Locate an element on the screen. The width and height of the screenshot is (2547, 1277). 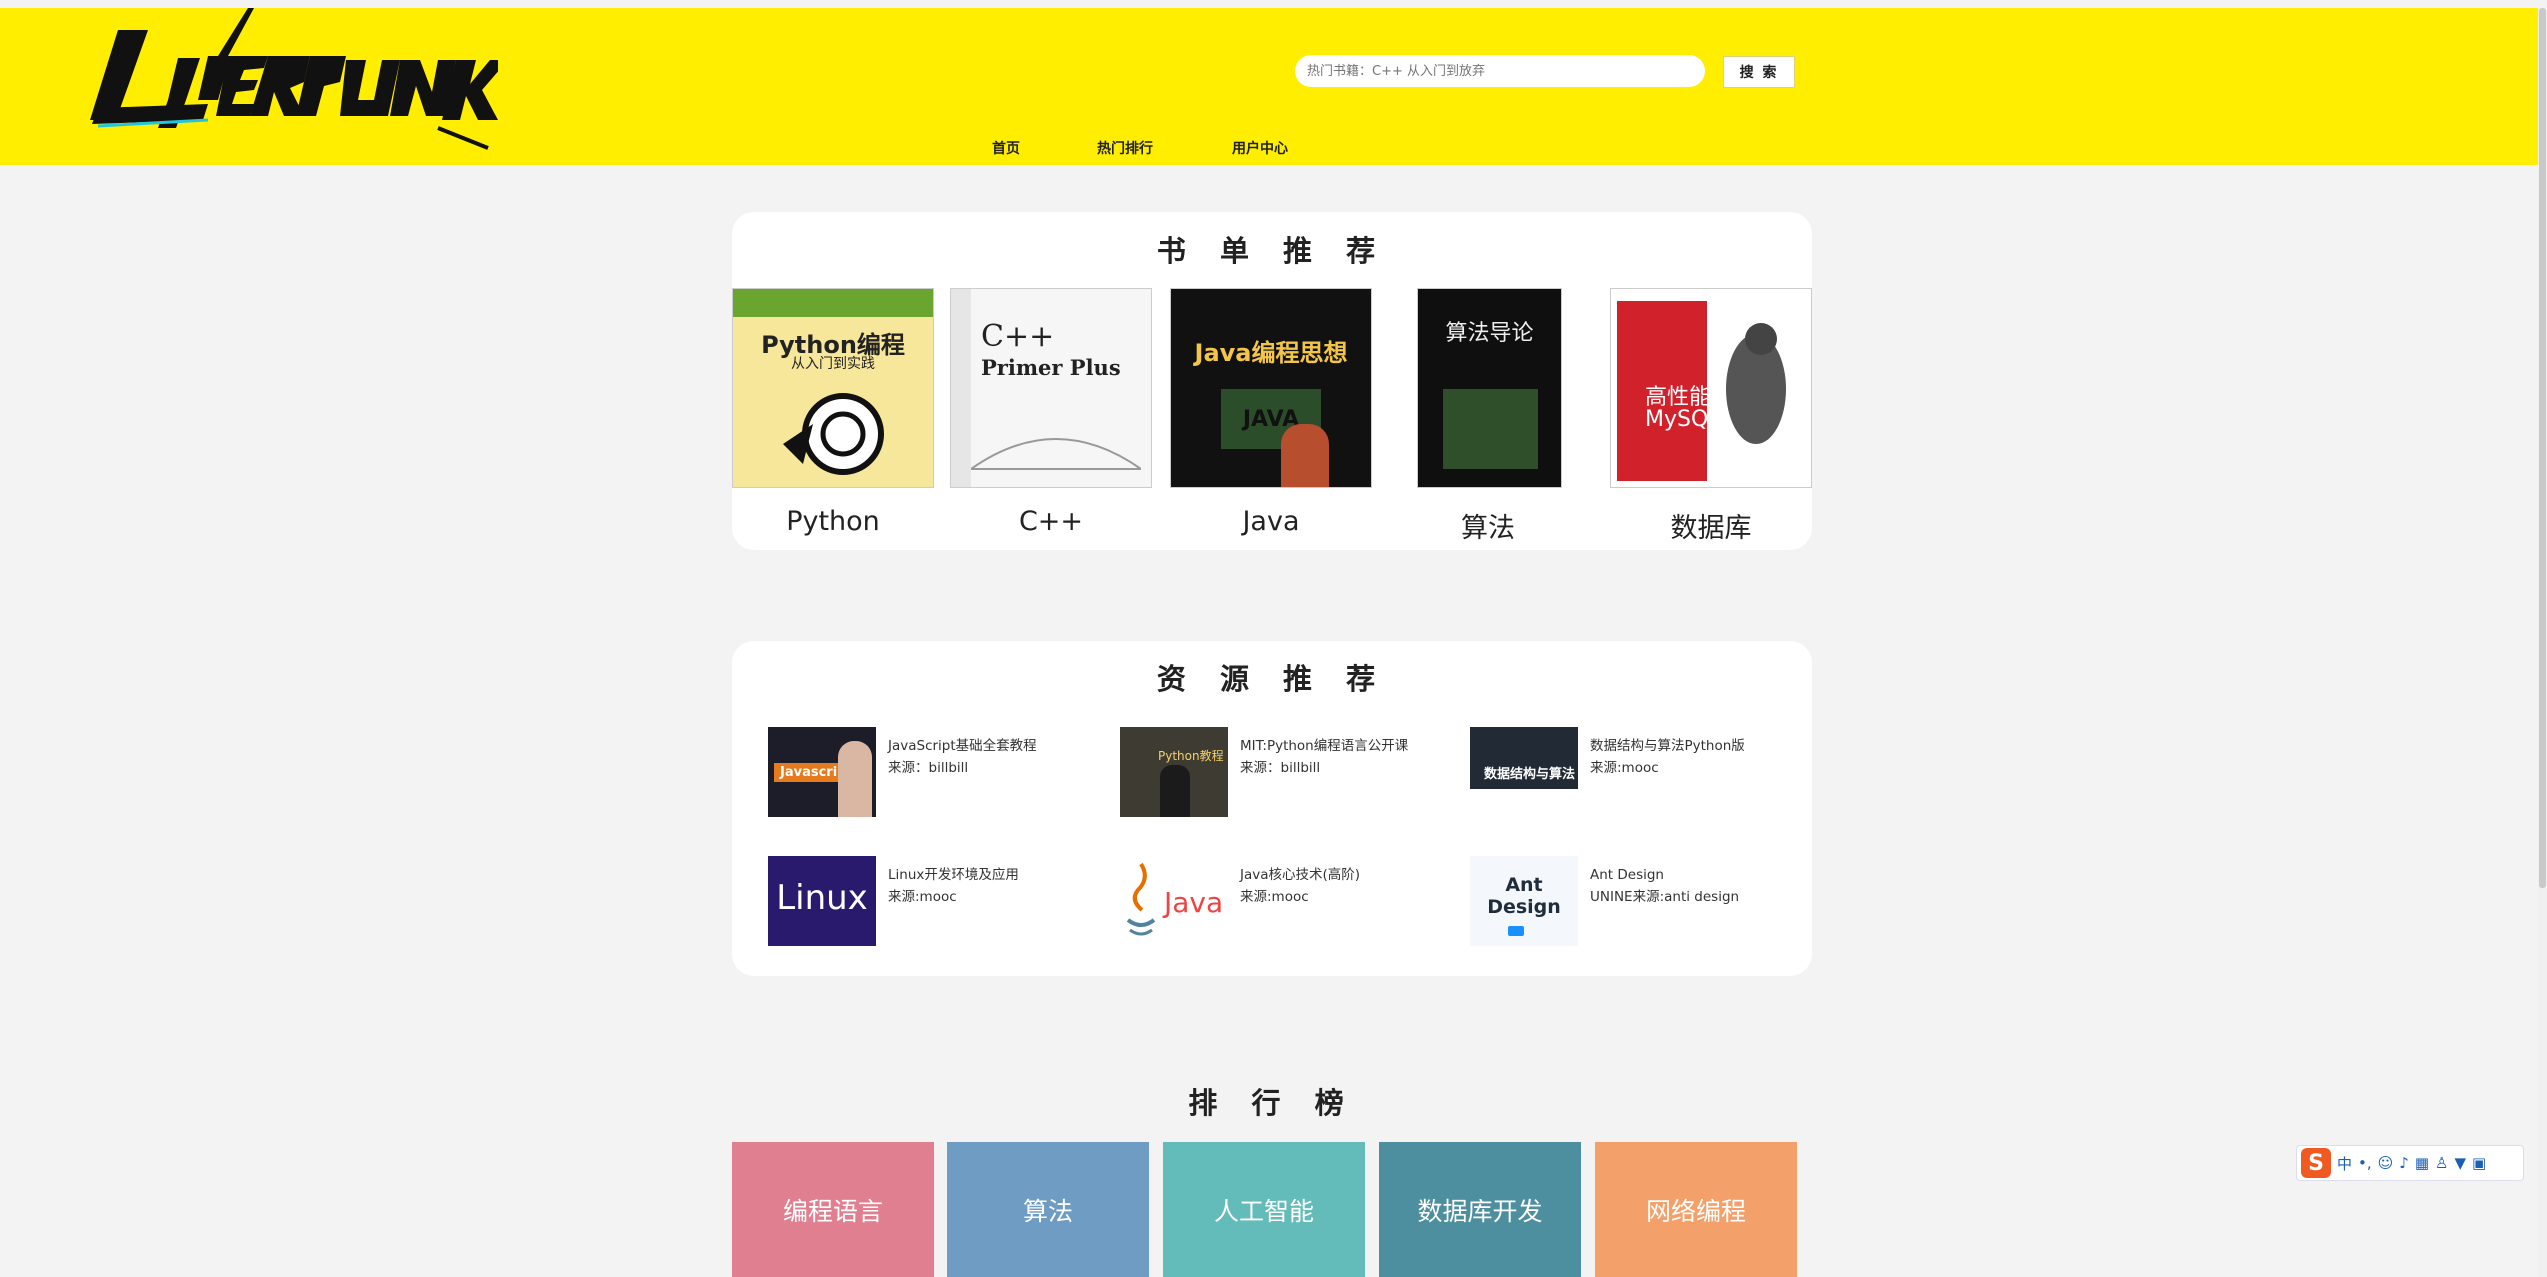
book-label: Java is located at coordinates (1271, 521).